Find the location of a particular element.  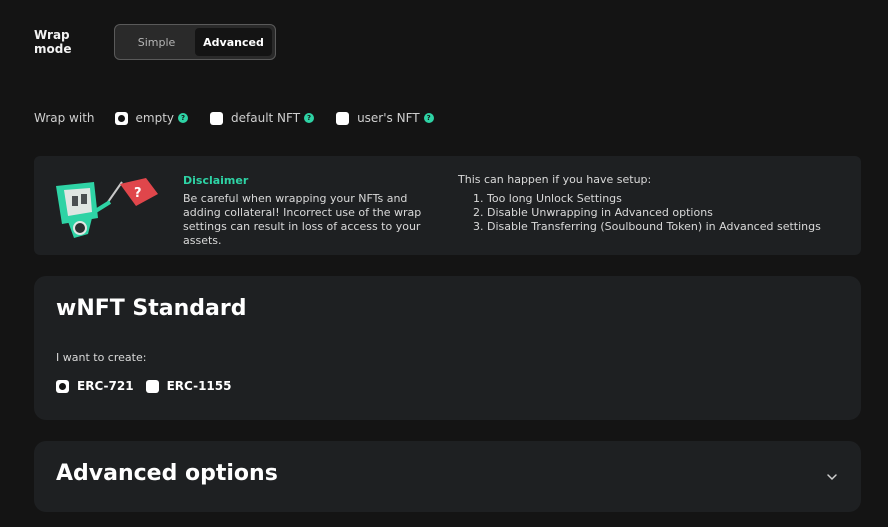

wrap-with-users-nft-option: user's NFT ? is located at coordinates (385, 118).